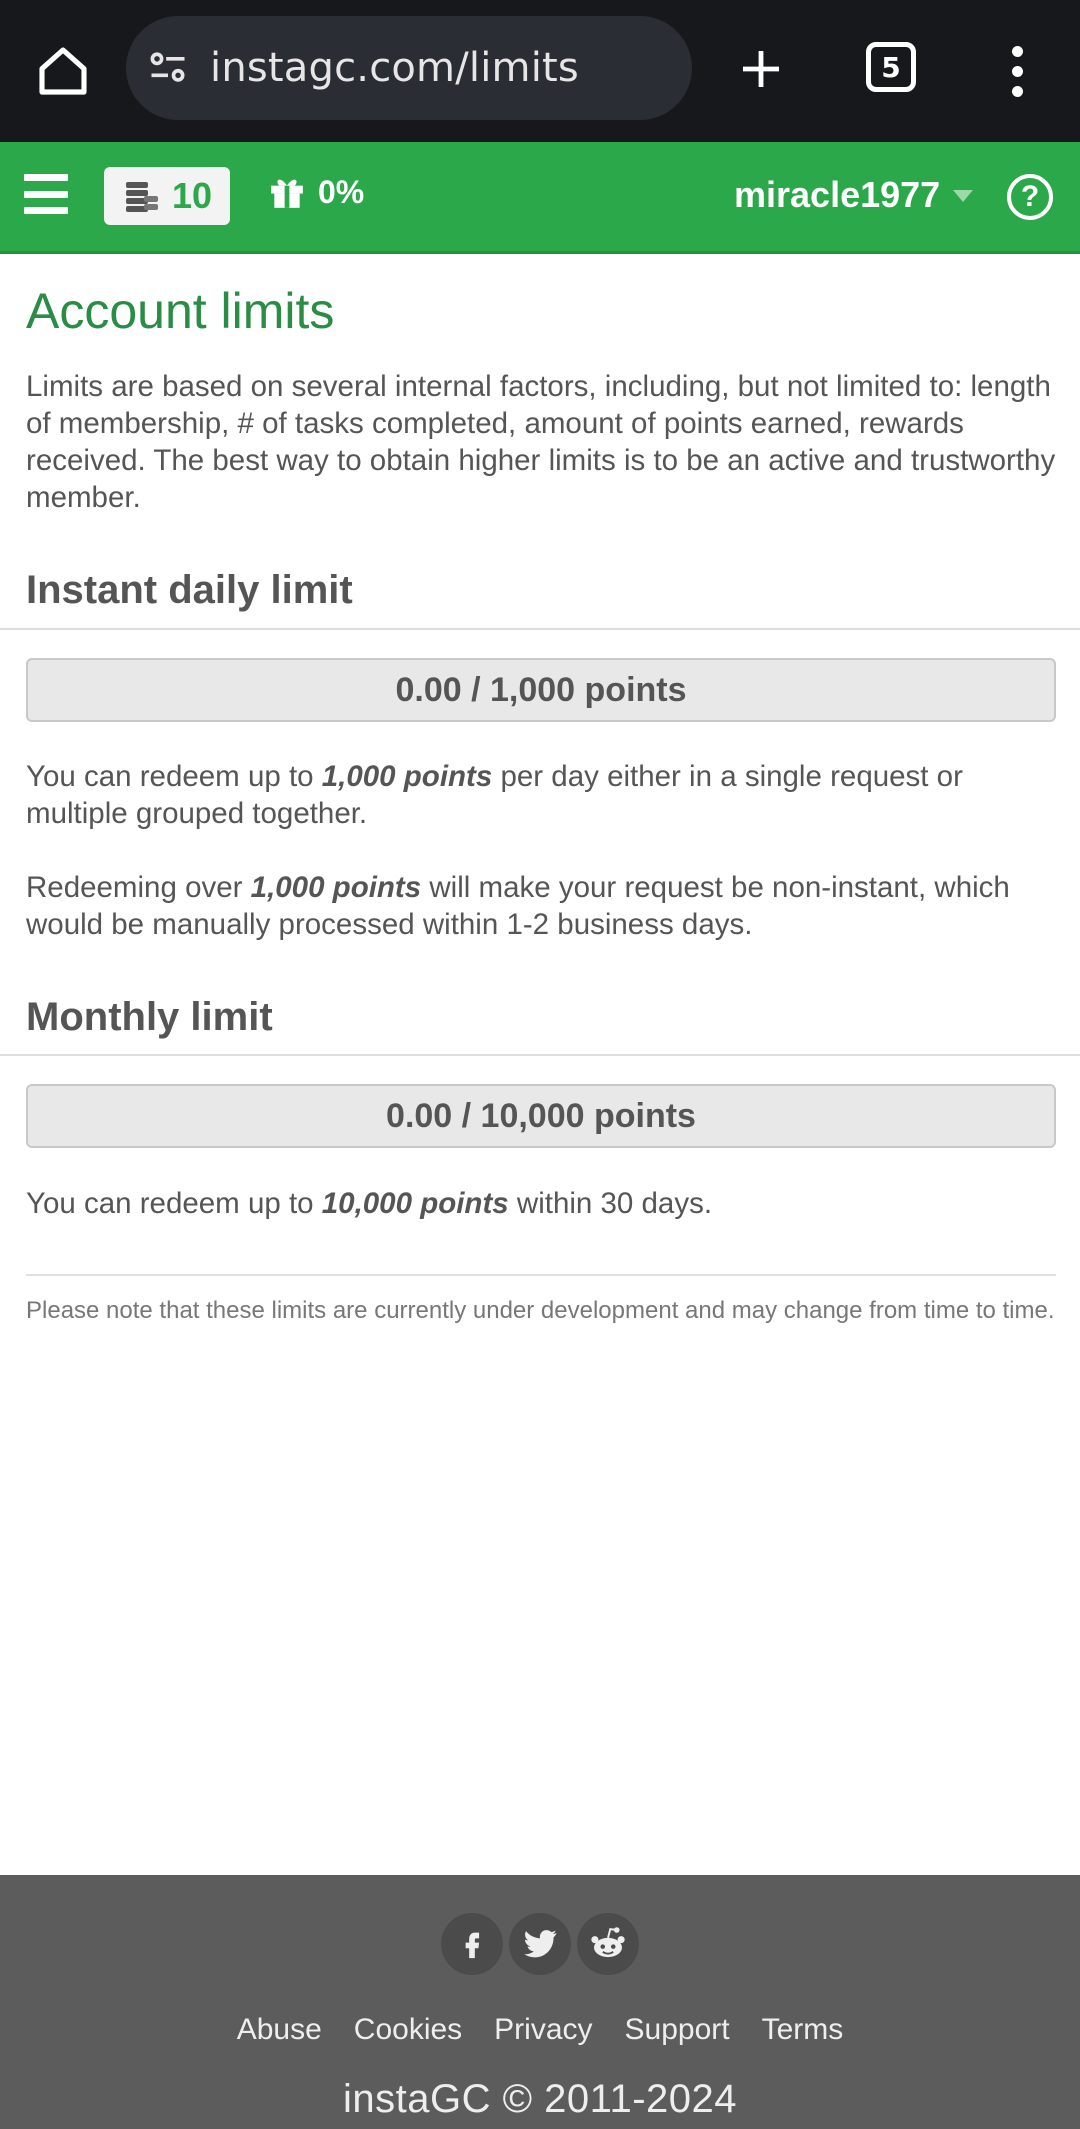 The image size is (1080, 2129). I want to click on hamburger-menu-icon, so click(46, 194).